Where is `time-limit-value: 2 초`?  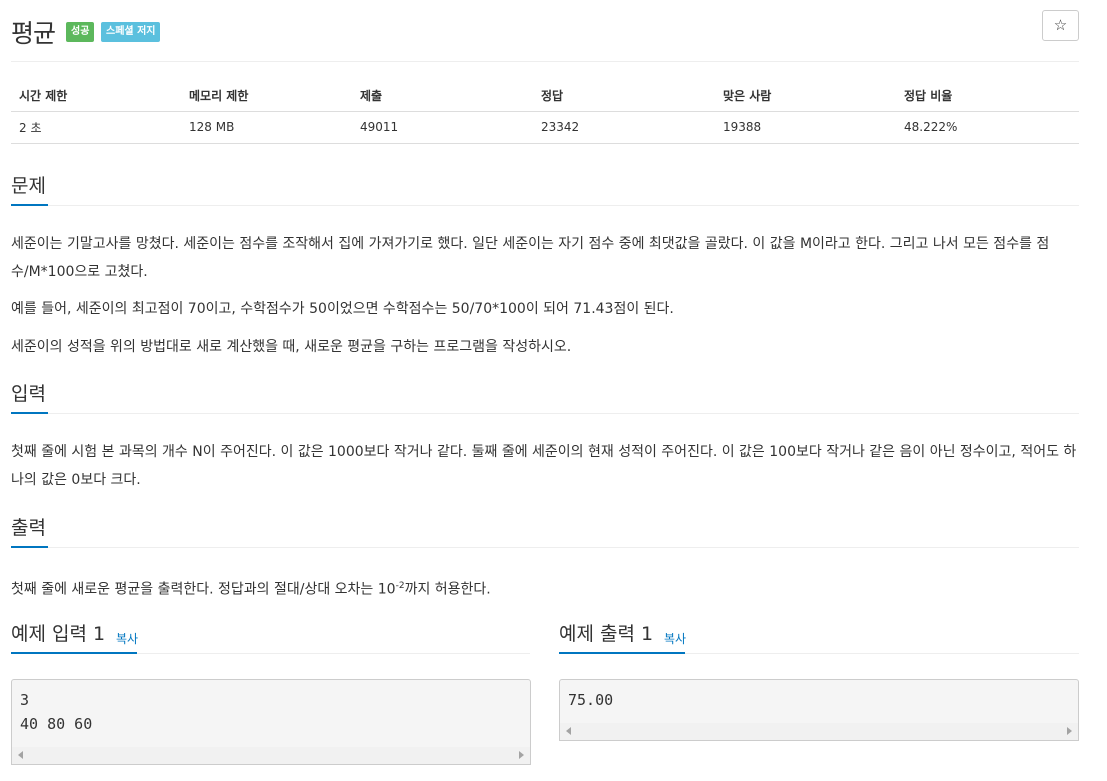 time-limit-value: 2 초 is located at coordinates (96, 127).